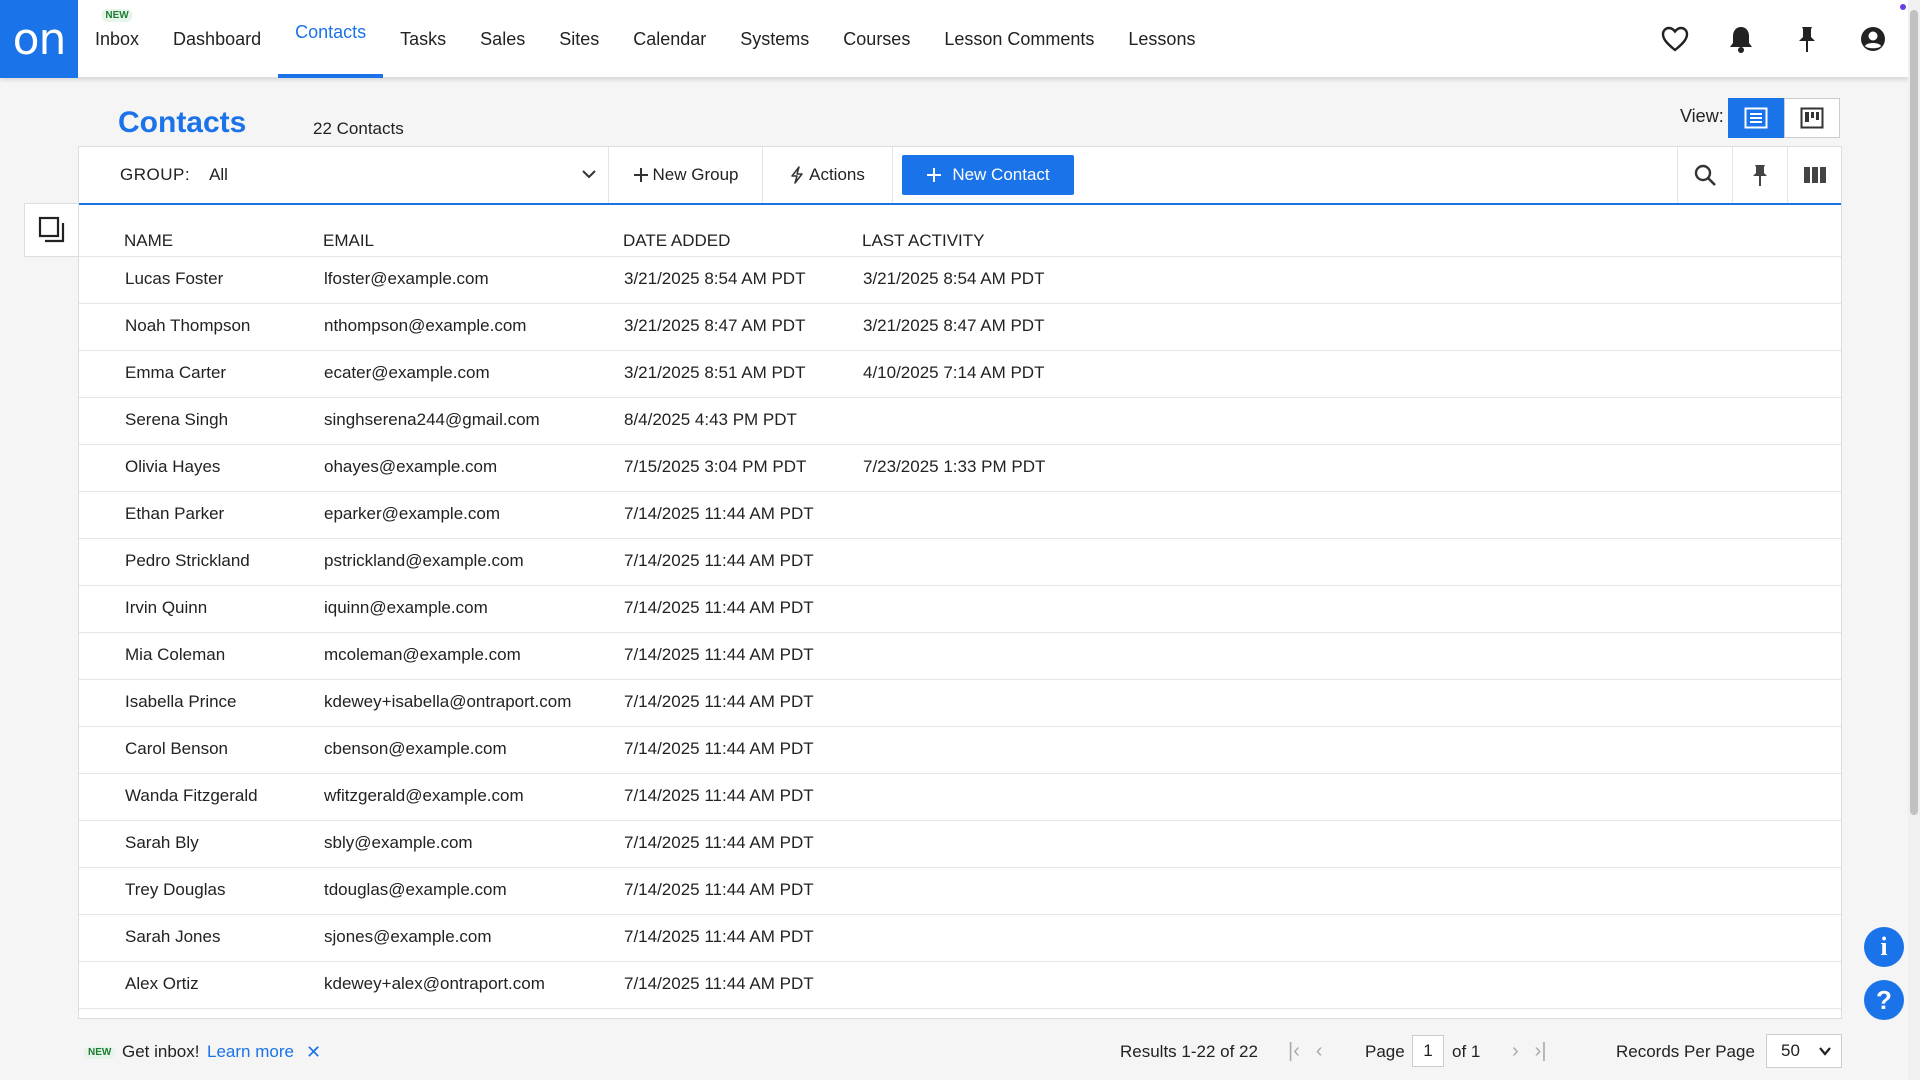 The image size is (1920, 1080). What do you see at coordinates (155, 174) in the screenshot?
I see `group-label: GROUP:` at bounding box center [155, 174].